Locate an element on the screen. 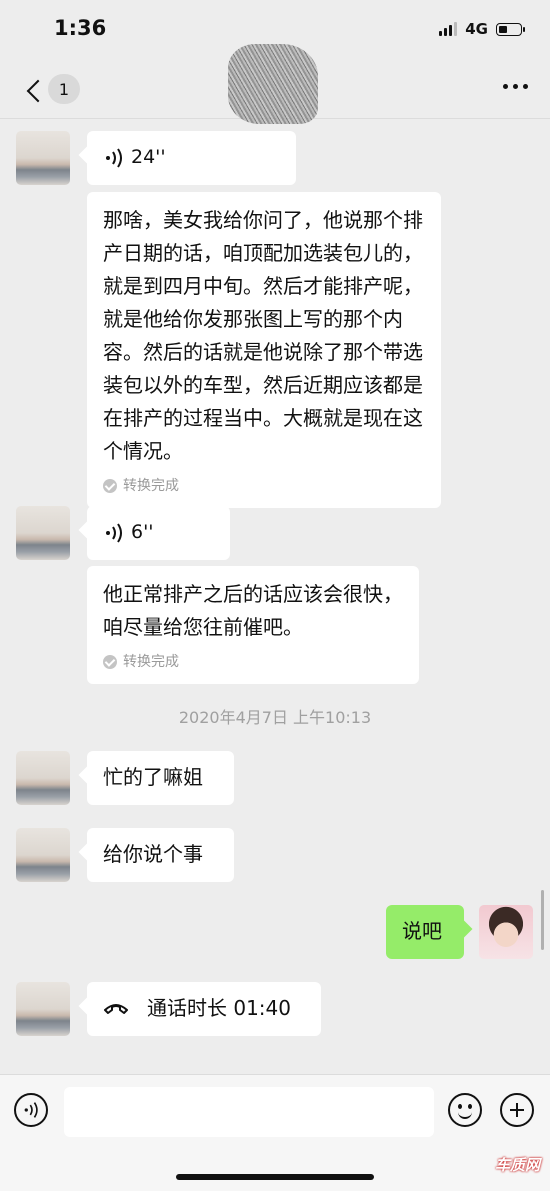 This screenshot has height=1191, width=550. transcript-text: 他正常排产之后的话应该会很快，咱尽量给您往前催吧。 is located at coordinates (253, 610).